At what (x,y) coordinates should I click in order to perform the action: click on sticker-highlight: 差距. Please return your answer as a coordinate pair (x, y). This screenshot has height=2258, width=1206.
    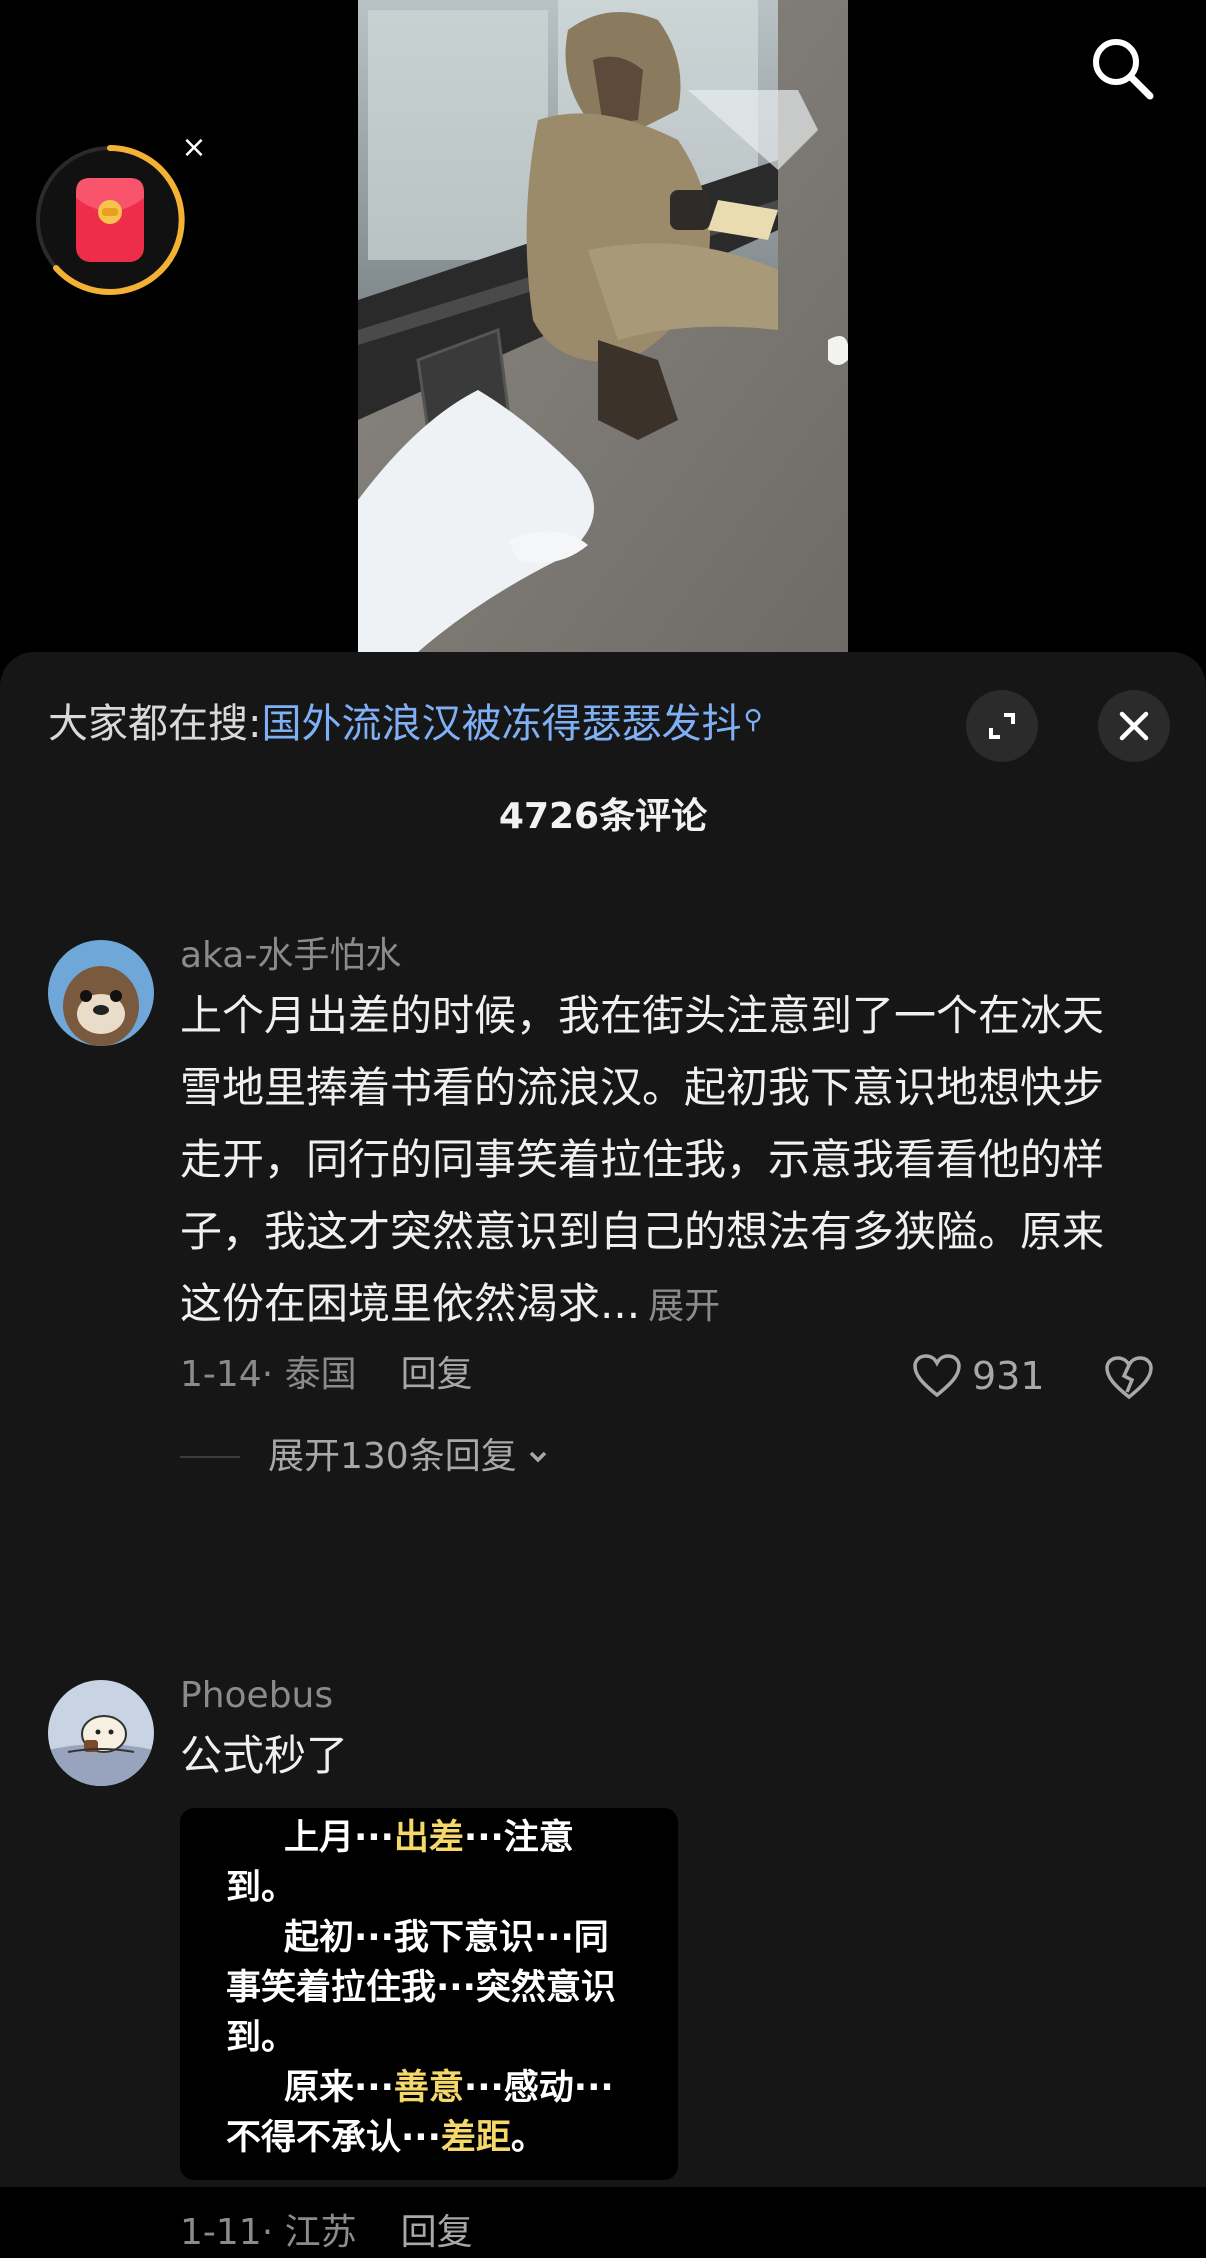
    Looking at the image, I should click on (475, 2138).